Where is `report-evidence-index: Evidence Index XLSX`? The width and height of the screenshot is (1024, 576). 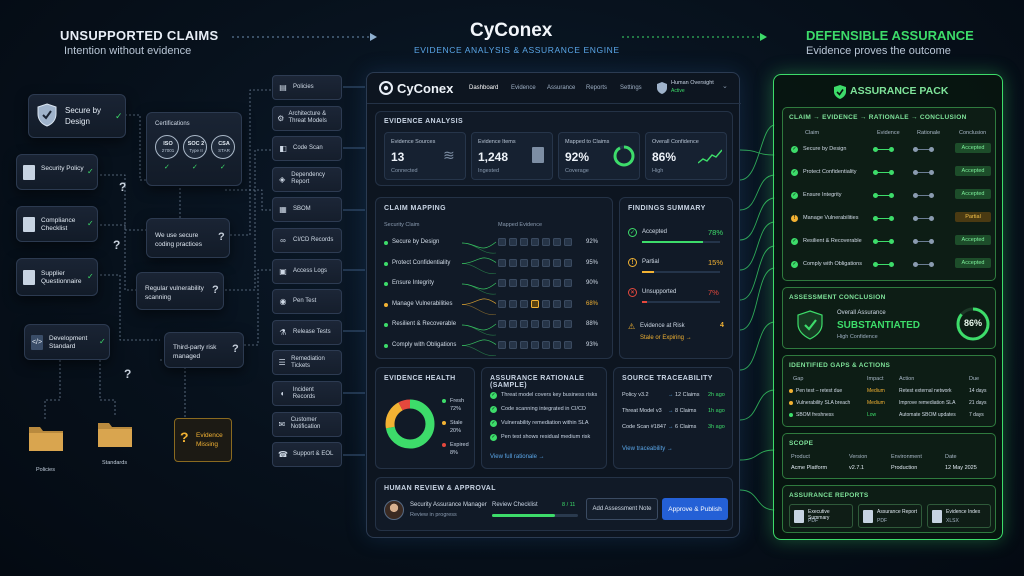 report-evidence-index: Evidence Index XLSX is located at coordinates (959, 516).